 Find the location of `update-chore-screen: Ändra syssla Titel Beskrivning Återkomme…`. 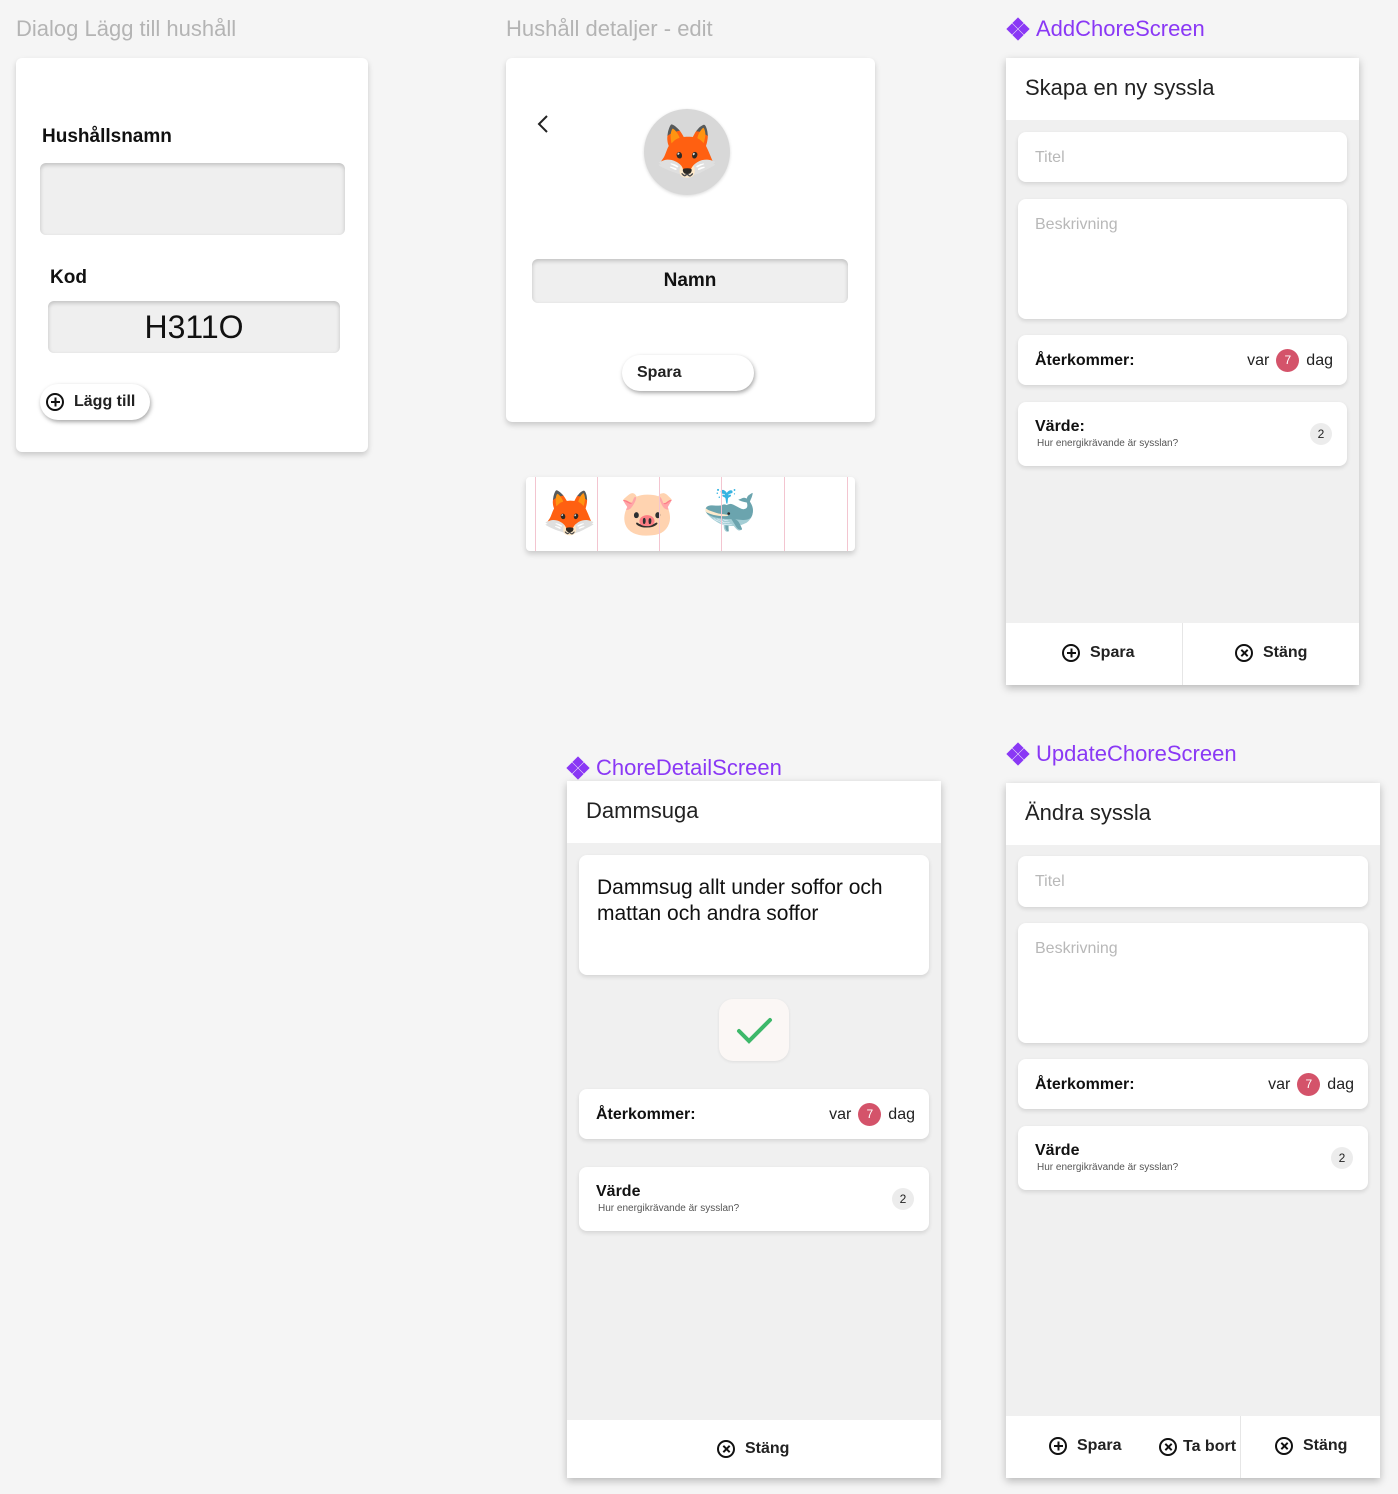

update-chore-screen: Ändra syssla Titel Beskrivning Återkomme… is located at coordinates (1193, 1130).